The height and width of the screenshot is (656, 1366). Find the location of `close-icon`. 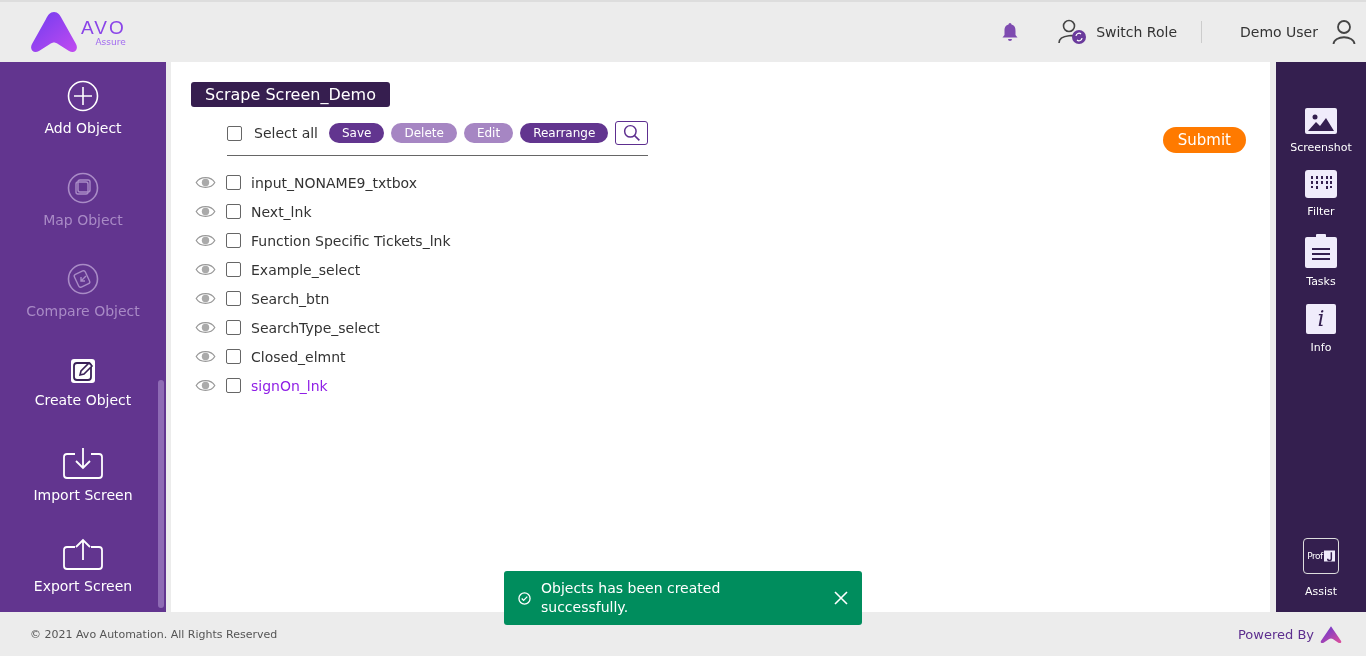

close-icon is located at coordinates (841, 598).